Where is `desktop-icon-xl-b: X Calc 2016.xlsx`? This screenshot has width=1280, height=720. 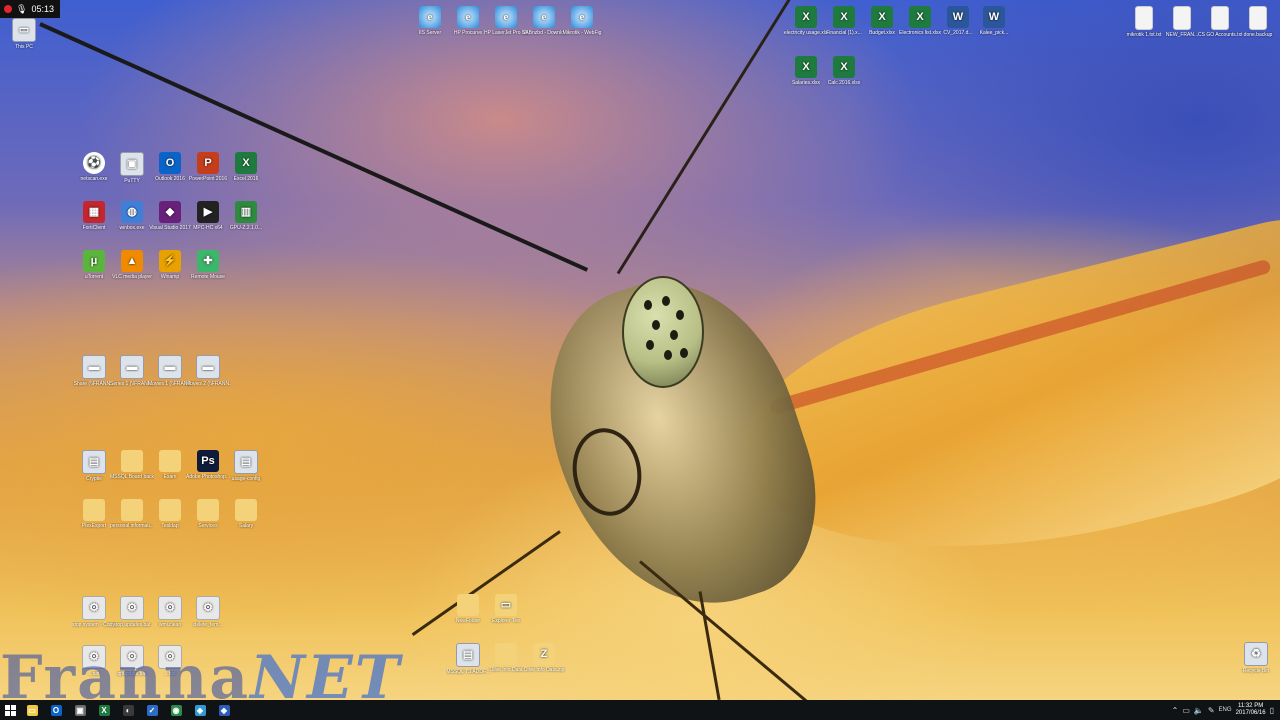 desktop-icon-xl-b: X Calc 2016.xlsx is located at coordinates (844, 71).